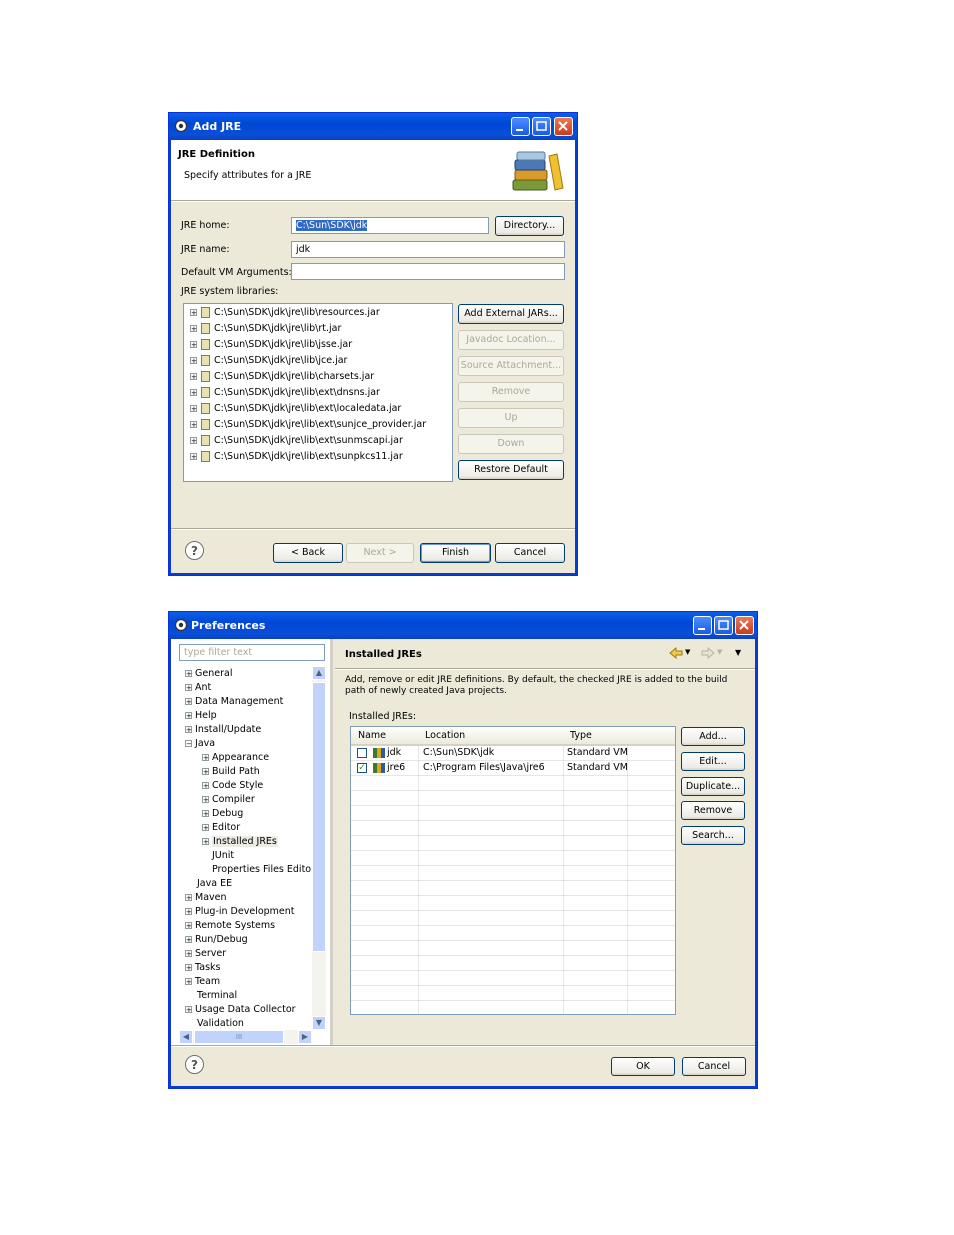  Describe the element at coordinates (235, 757) in the screenshot. I see `tree-item-appearance: + Appearance` at that location.